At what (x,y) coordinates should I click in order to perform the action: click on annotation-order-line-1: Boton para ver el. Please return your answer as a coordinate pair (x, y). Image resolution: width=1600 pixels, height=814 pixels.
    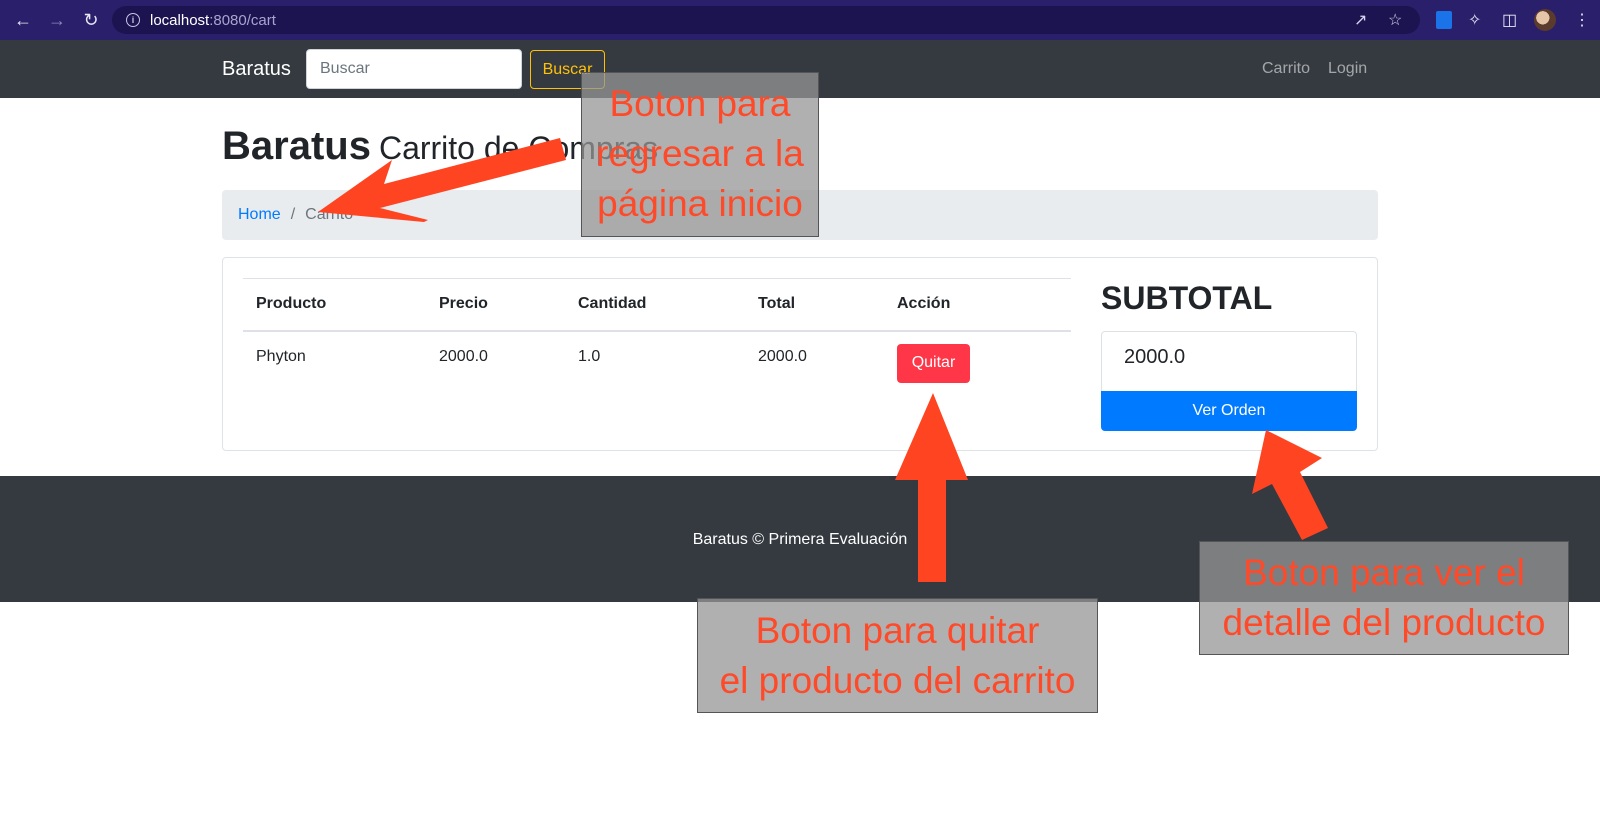
    Looking at the image, I should click on (1384, 572).